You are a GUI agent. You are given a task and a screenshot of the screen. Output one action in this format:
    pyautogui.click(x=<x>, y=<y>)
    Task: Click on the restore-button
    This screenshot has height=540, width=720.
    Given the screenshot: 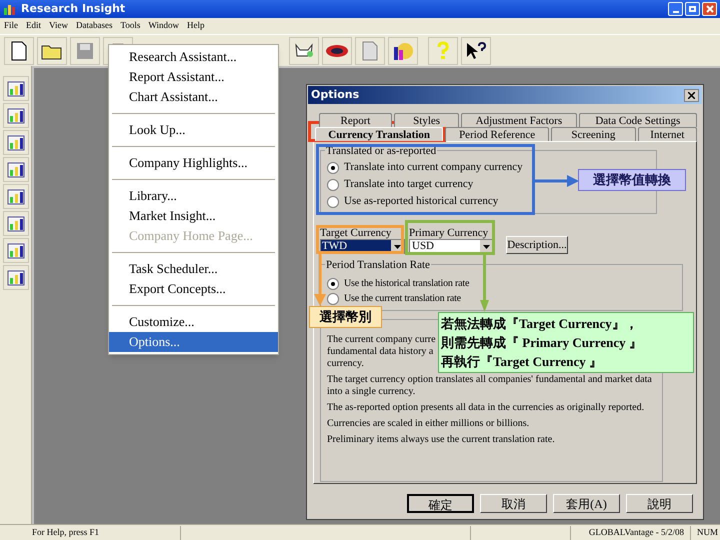 What is the action you would take?
    pyautogui.click(x=692, y=9)
    